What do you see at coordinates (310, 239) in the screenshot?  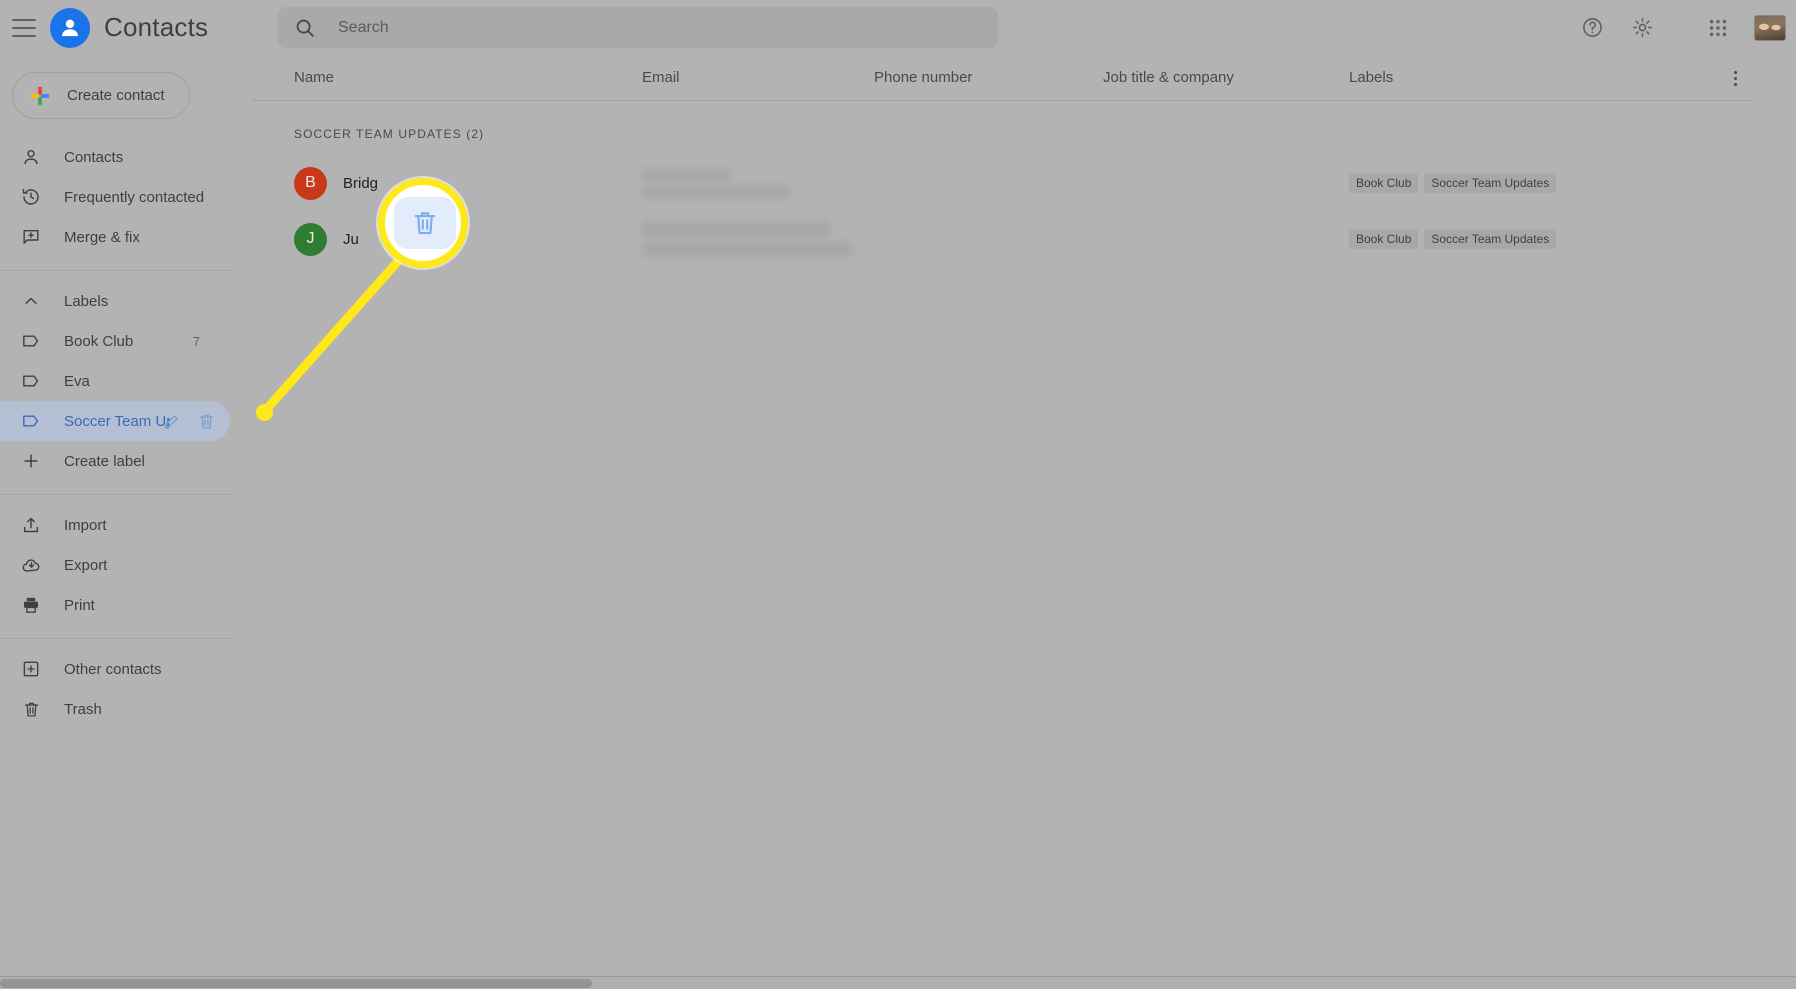 I see `contact-avatar: J` at bounding box center [310, 239].